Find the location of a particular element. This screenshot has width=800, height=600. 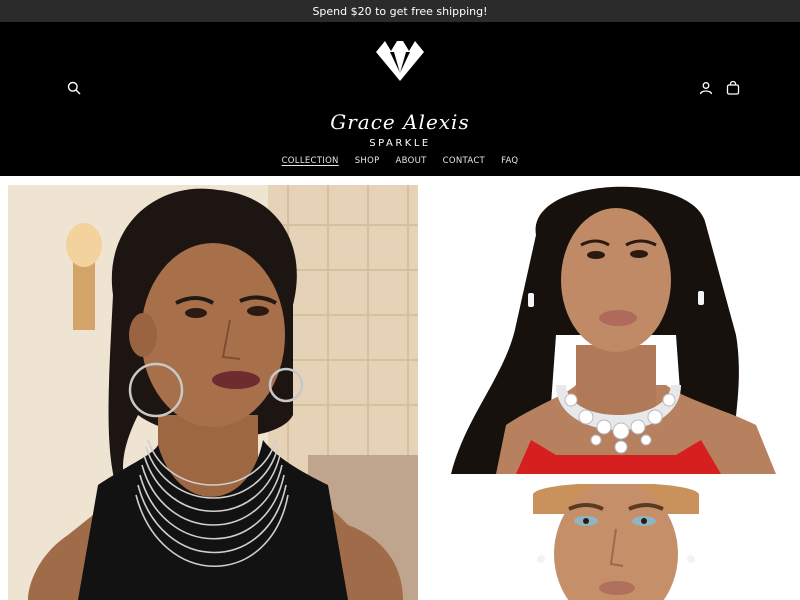

main-nav: COLLECTION SHOP ABOUT CONTACT FAQ is located at coordinates (400, 161).